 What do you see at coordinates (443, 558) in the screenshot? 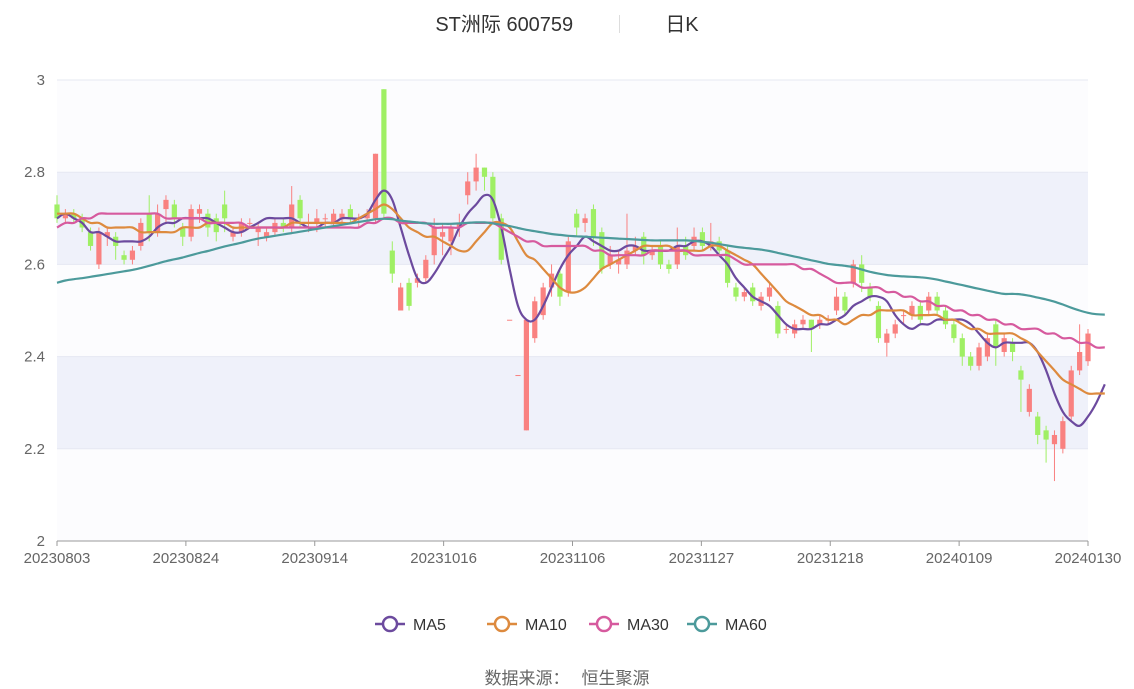
I see `x-tick-label: 20231016` at bounding box center [443, 558].